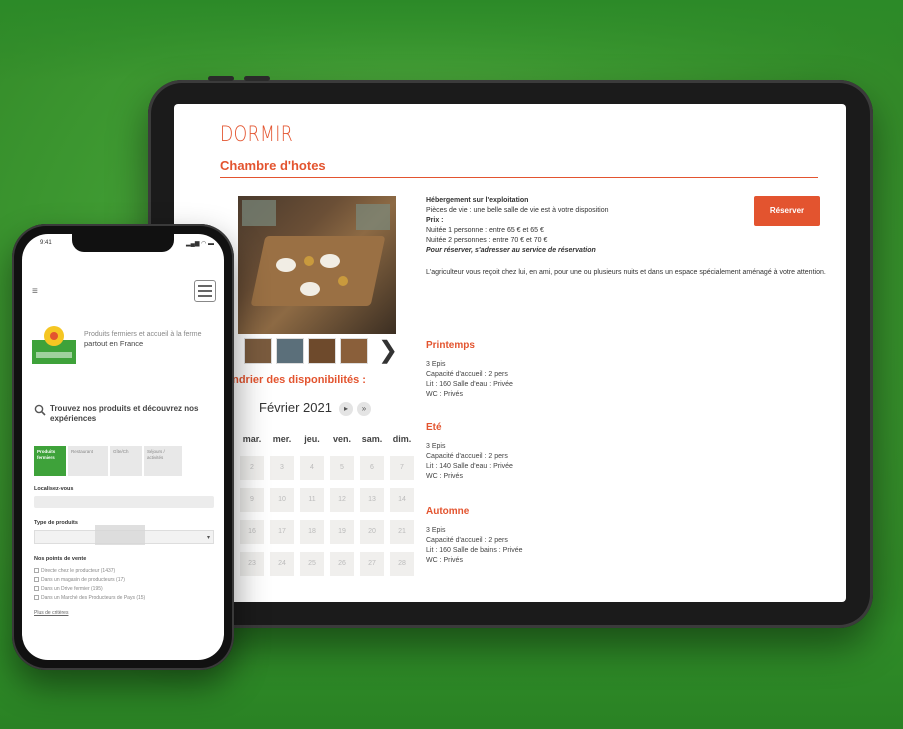 The width and height of the screenshot is (903, 729). What do you see at coordinates (342, 468) in the screenshot?
I see `calendar-day: 5` at bounding box center [342, 468].